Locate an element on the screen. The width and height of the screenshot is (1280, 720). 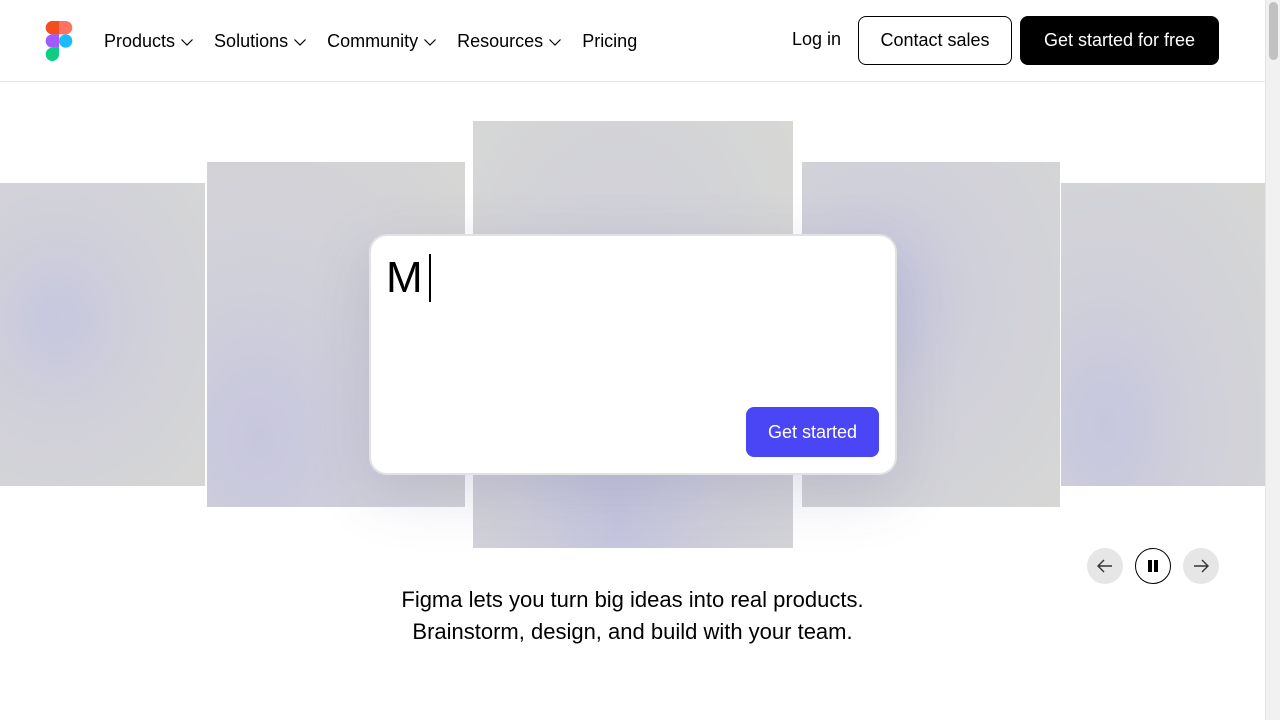
pause-icon is located at coordinates (1153, 566).